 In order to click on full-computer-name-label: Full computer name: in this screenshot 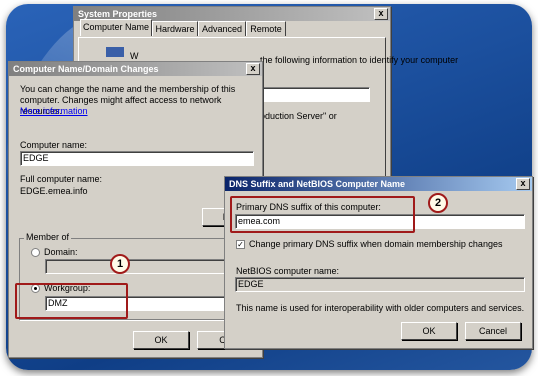, I will do `click(61, 179)`.